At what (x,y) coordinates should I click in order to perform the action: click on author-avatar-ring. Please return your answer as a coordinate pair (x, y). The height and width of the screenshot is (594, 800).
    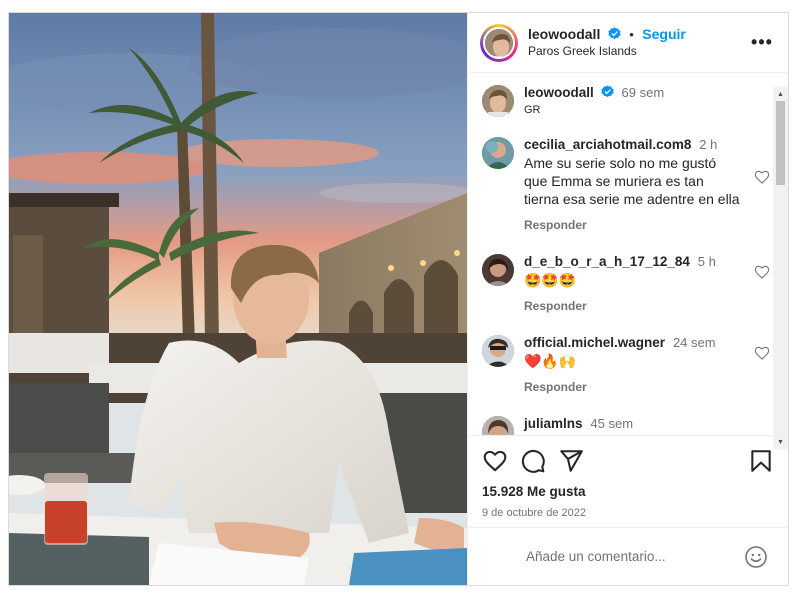
    Looking at the image, I should click on (499, 42).